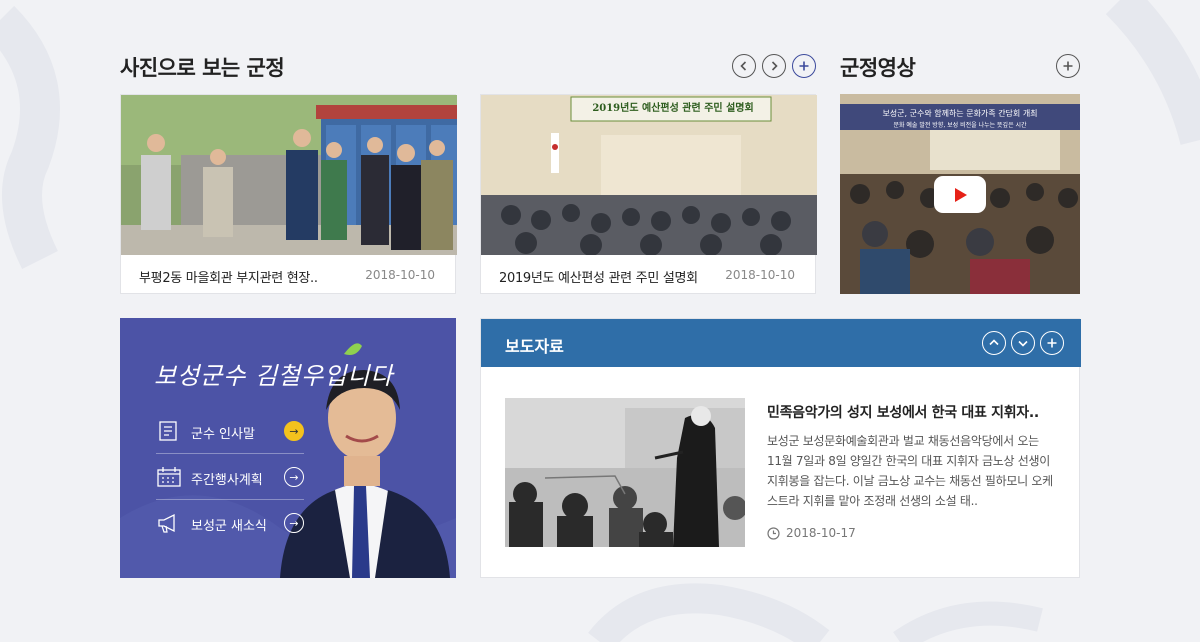 This screenshot has height=642, width=1200. I want to click on play-icon, so click(961, 194).